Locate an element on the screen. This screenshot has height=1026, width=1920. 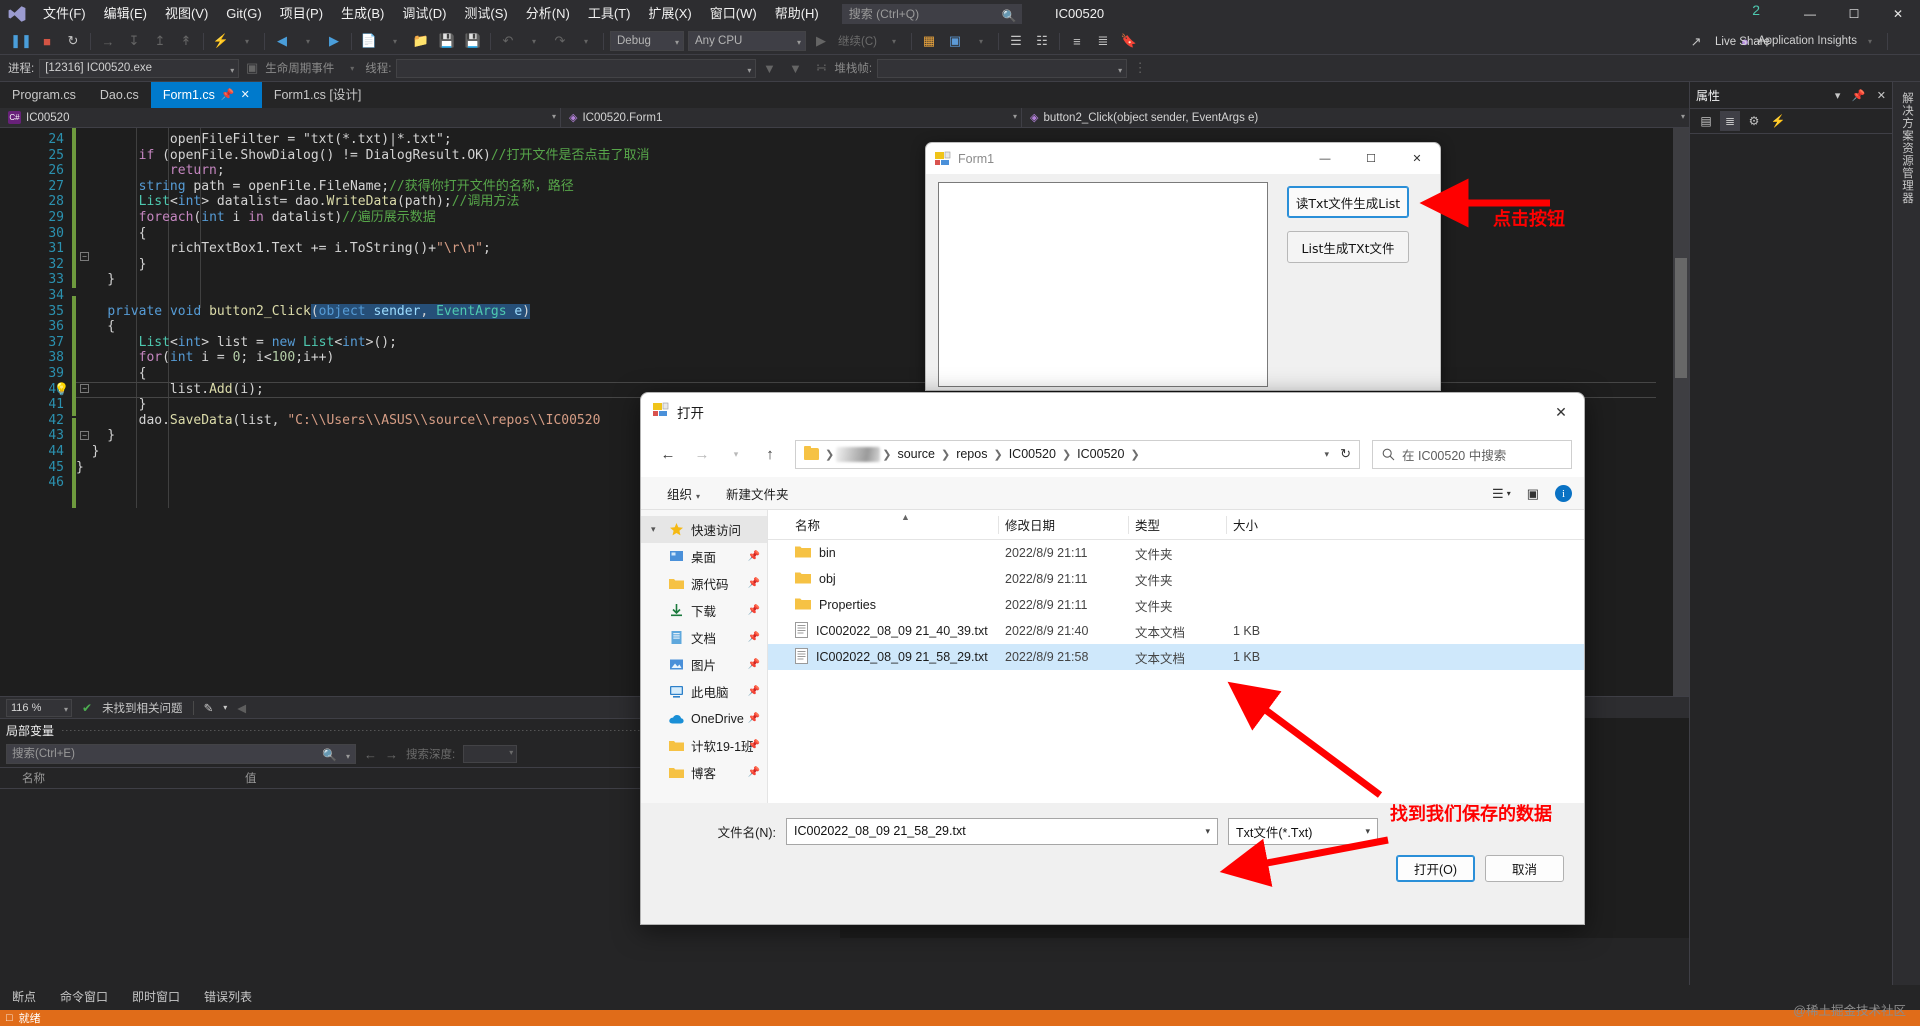
sidebar-item-1: 桌面 📌 is located at coordinates (704, 556).